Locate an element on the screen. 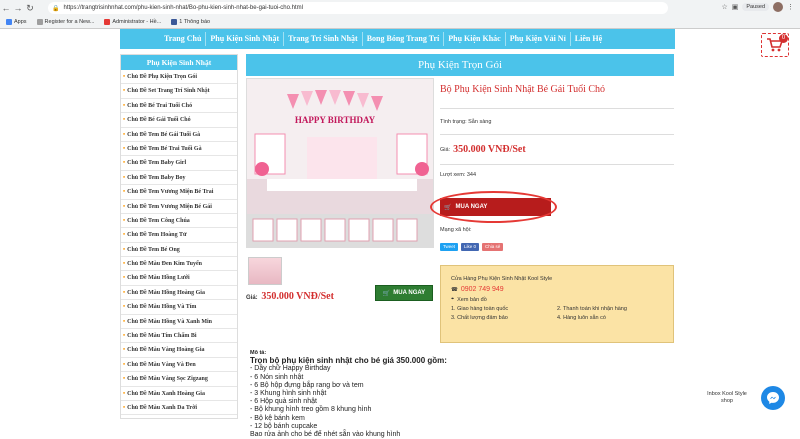  description-line: - 3 Khung hình sinh nhật is located at coordinates (288, 394).